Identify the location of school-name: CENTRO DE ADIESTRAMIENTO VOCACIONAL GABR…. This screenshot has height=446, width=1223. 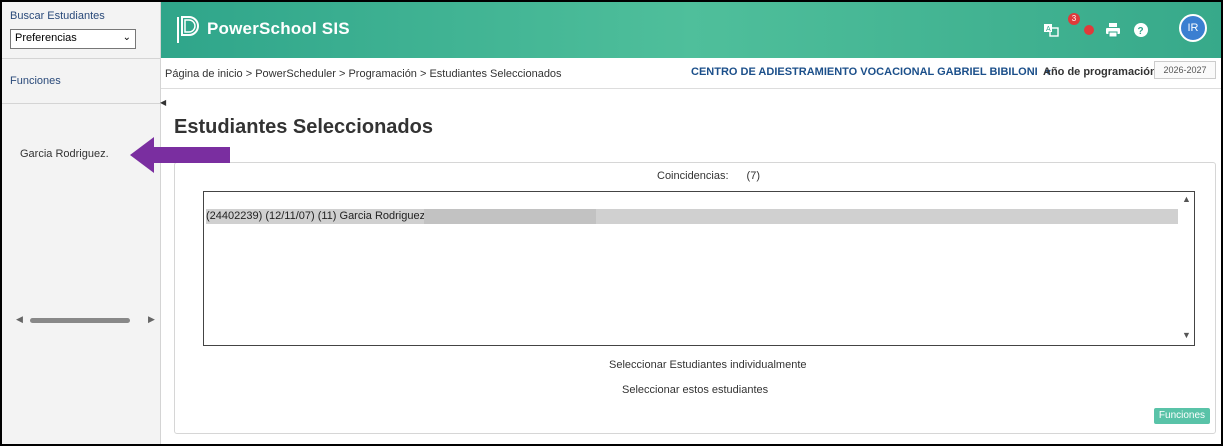
(864, 72).